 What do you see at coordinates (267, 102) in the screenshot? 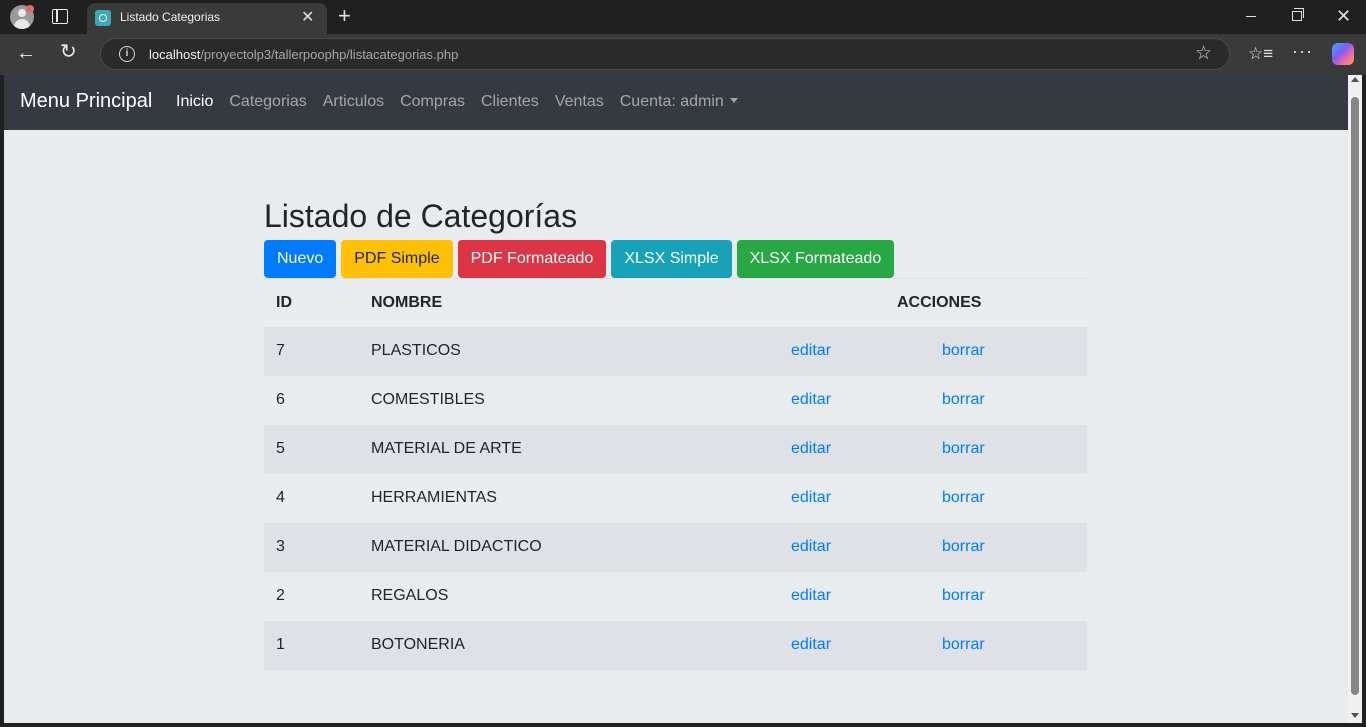
I see `nav-link-categorias: Categorias` at bounding box center [267, 102].